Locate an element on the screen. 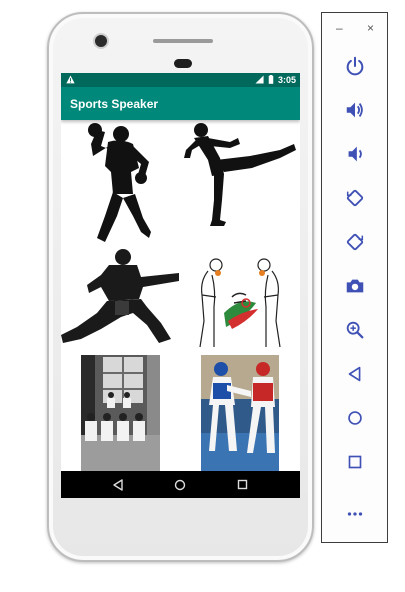 This screenshot has height=592, width=405. nav-recents-button is located at coordinates (243, 485).